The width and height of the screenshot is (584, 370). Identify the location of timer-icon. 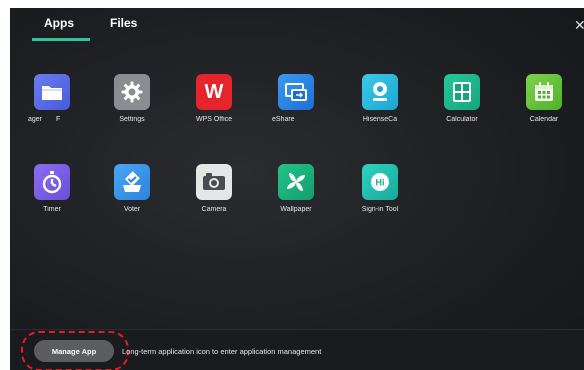
(52, 182).